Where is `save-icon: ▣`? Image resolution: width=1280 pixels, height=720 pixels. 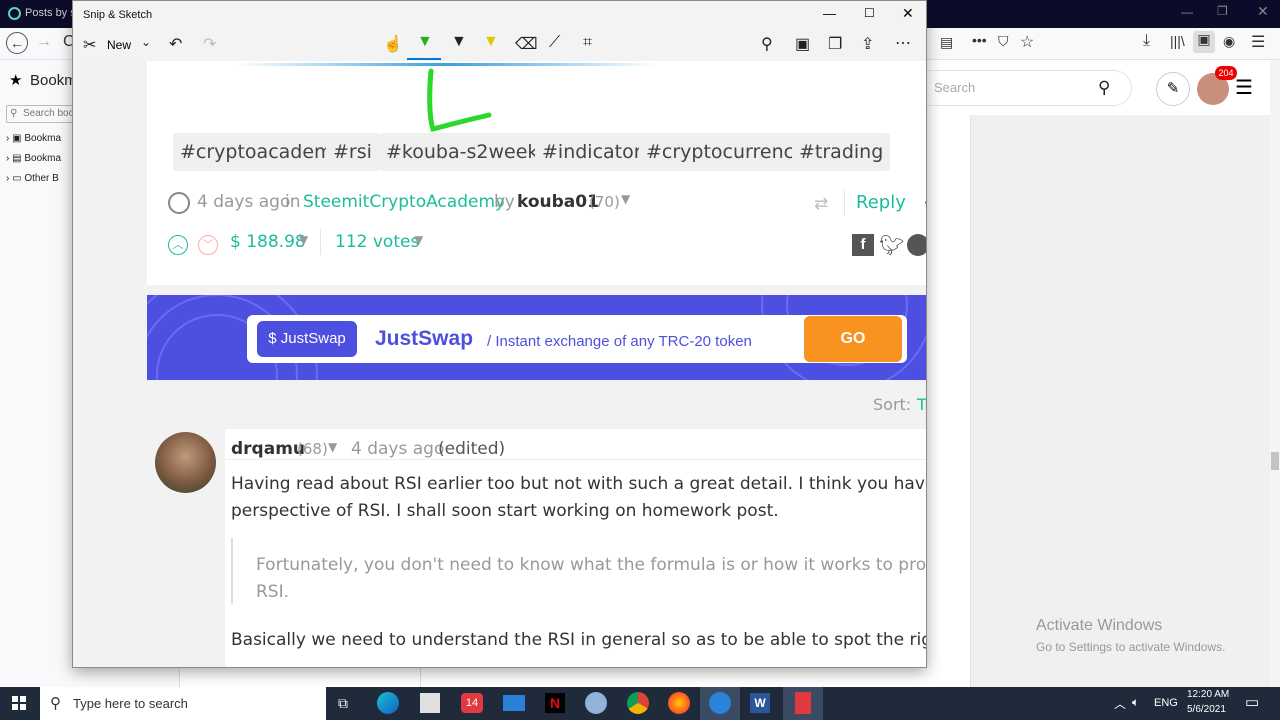 save-icon: ▣ is located at coordinates (802, 44).